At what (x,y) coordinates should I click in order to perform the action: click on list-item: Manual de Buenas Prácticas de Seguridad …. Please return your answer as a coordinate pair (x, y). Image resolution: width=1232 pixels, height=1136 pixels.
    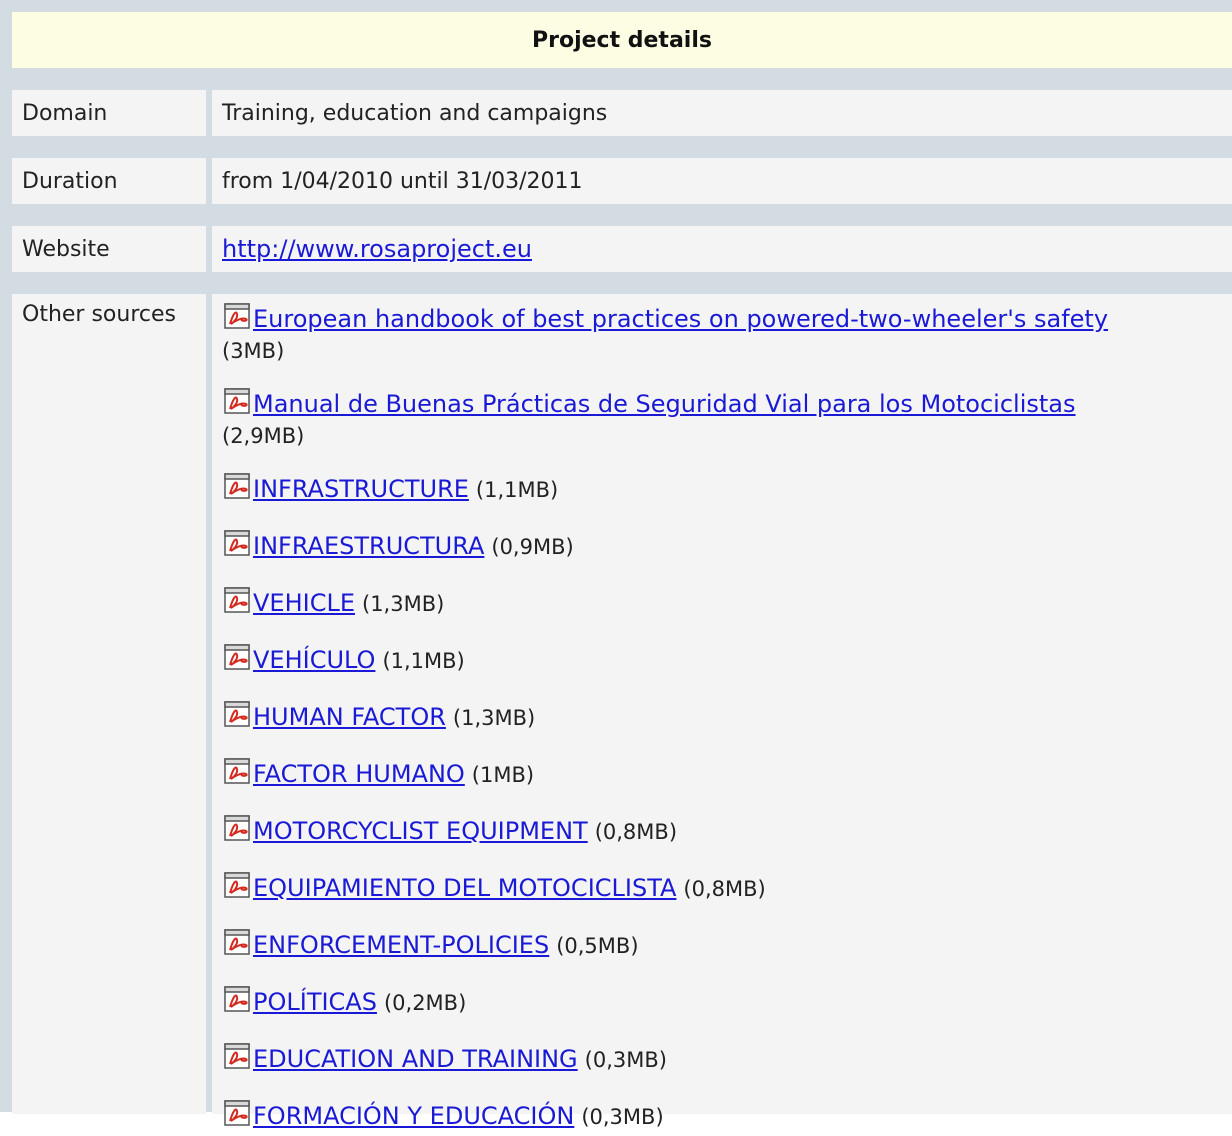
    Looking at the image, I should click on (727, 419).